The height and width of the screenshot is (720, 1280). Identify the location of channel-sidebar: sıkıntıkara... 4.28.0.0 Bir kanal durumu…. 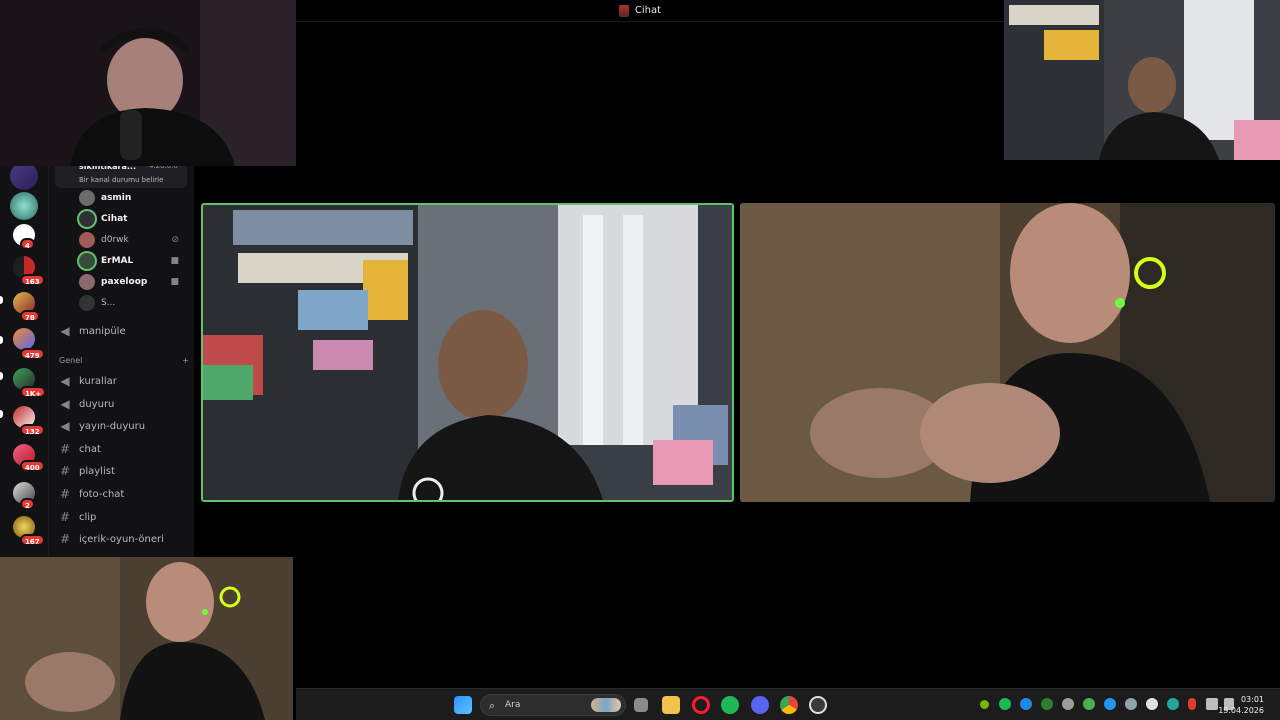
(121, 360).